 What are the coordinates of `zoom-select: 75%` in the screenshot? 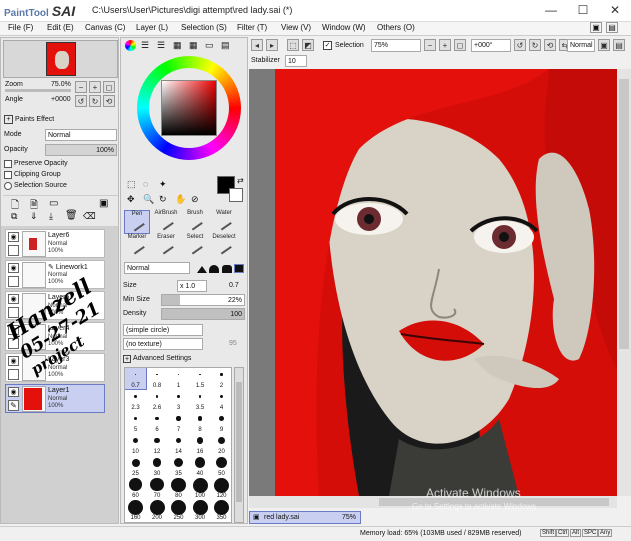 It's located at (396, 45).